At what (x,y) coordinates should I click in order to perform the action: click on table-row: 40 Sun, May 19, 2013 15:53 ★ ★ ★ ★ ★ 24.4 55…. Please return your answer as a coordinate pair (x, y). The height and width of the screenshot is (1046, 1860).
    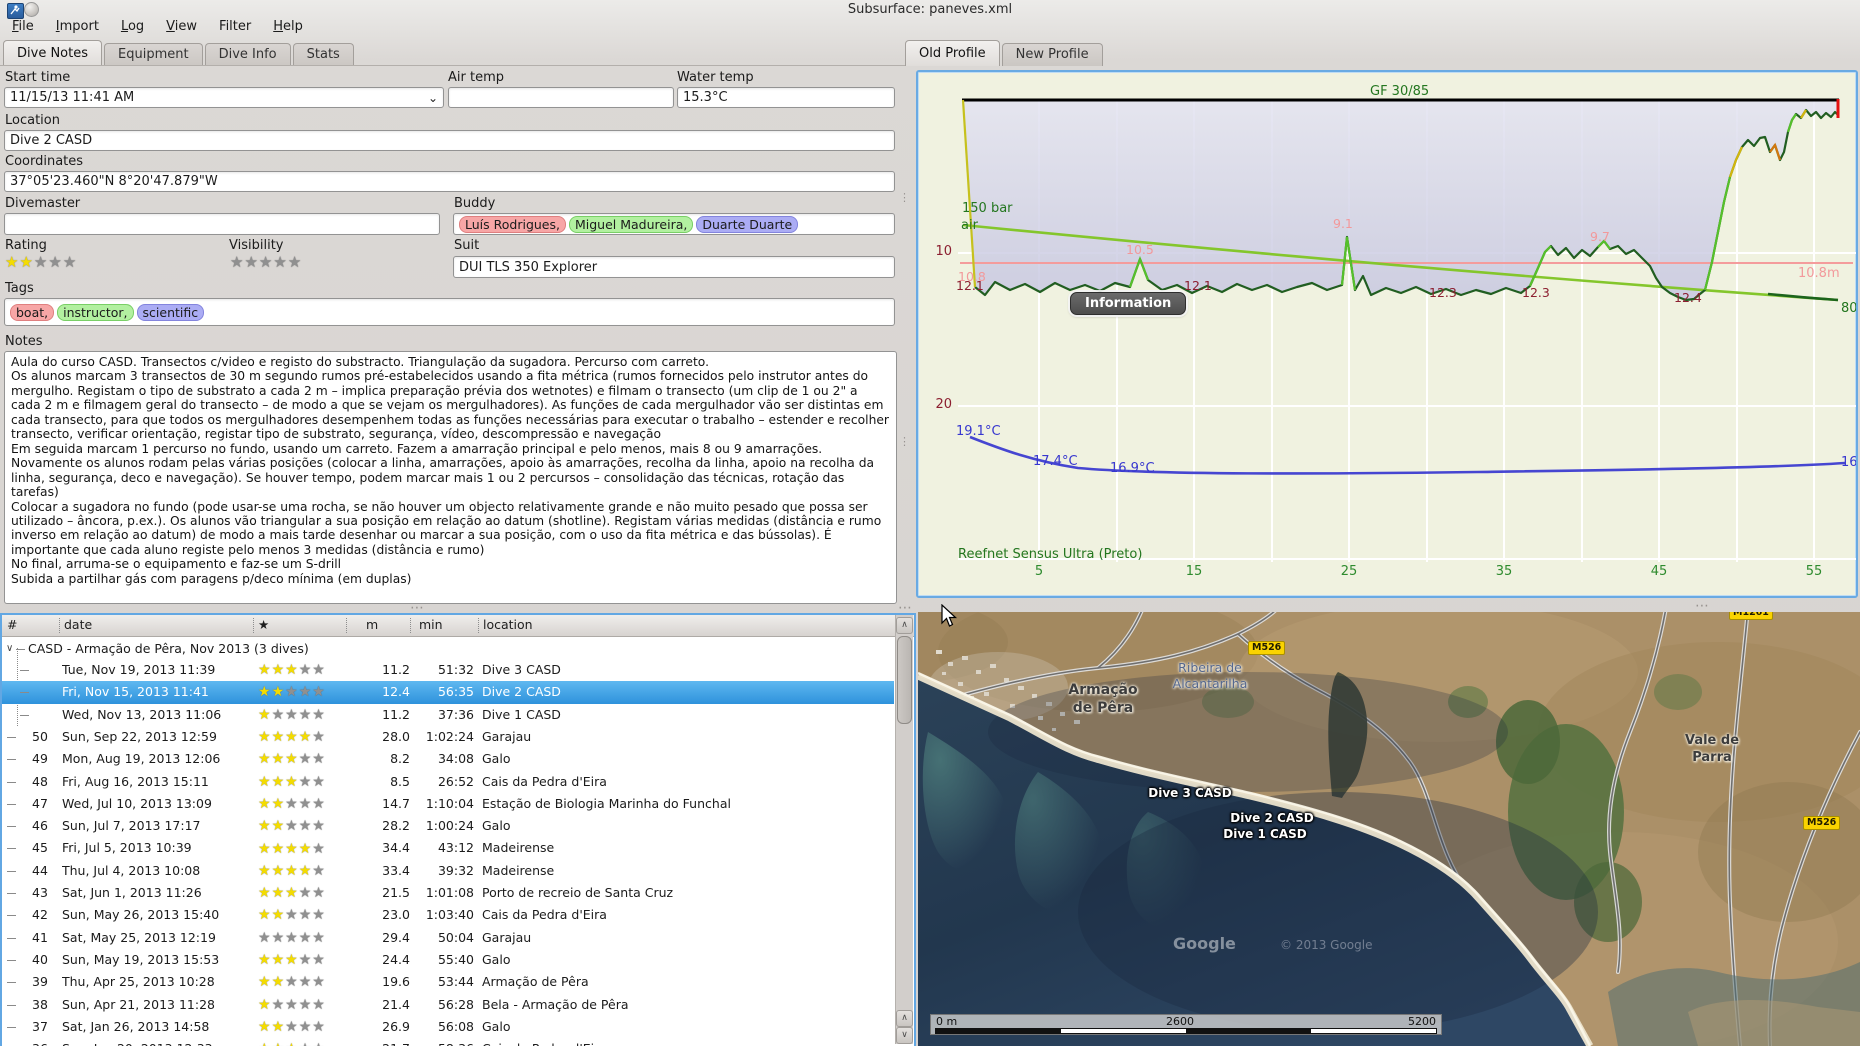
    Looking at the image, I should click on (448, 960).